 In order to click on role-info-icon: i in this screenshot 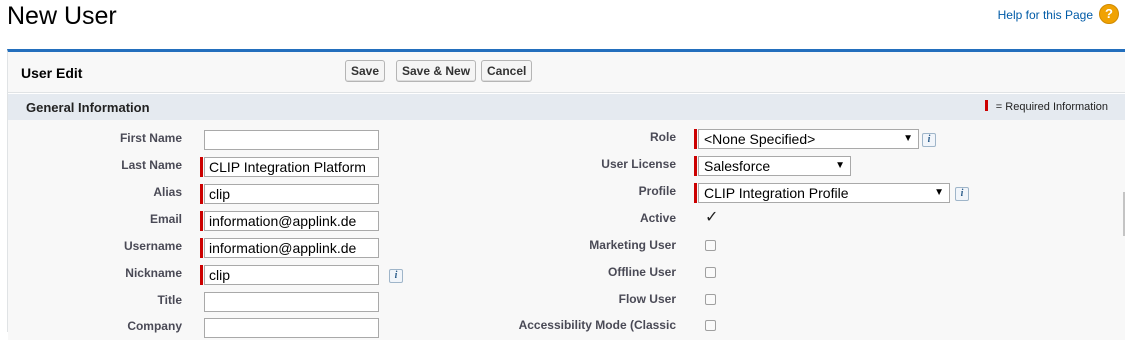, I will do `click(929, 140)`.